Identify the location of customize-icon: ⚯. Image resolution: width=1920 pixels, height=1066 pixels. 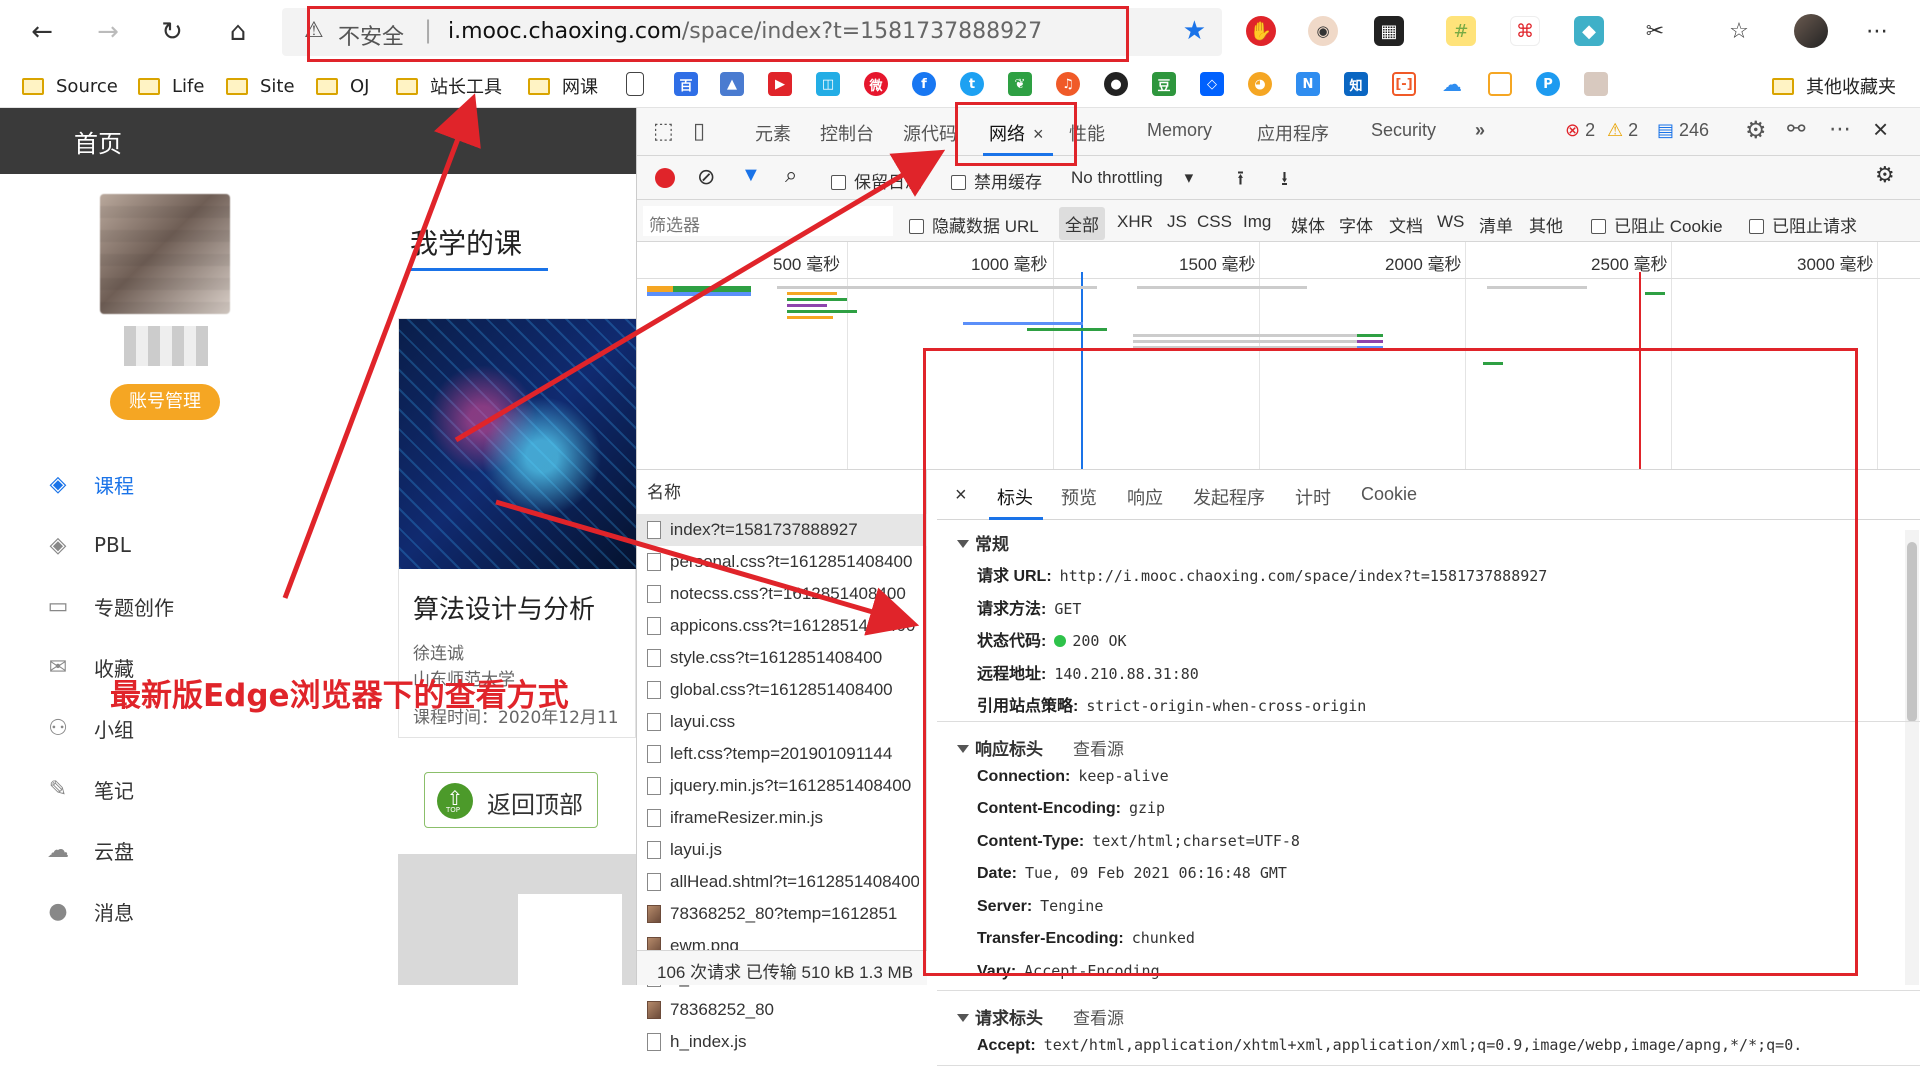
(1796, 129).